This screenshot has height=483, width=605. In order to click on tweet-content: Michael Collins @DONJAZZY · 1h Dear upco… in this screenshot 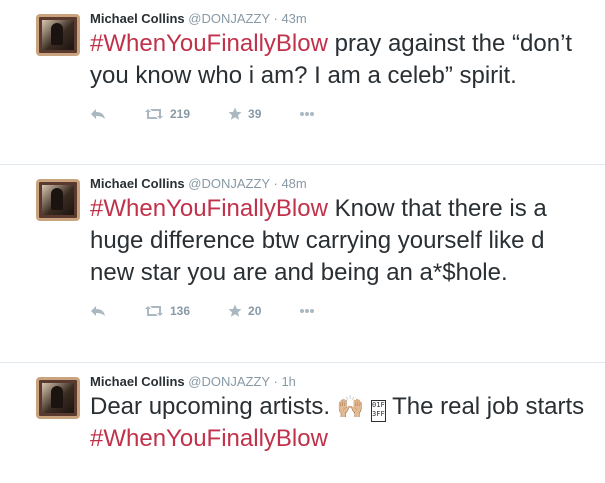, I will do `click(342, 414)`.